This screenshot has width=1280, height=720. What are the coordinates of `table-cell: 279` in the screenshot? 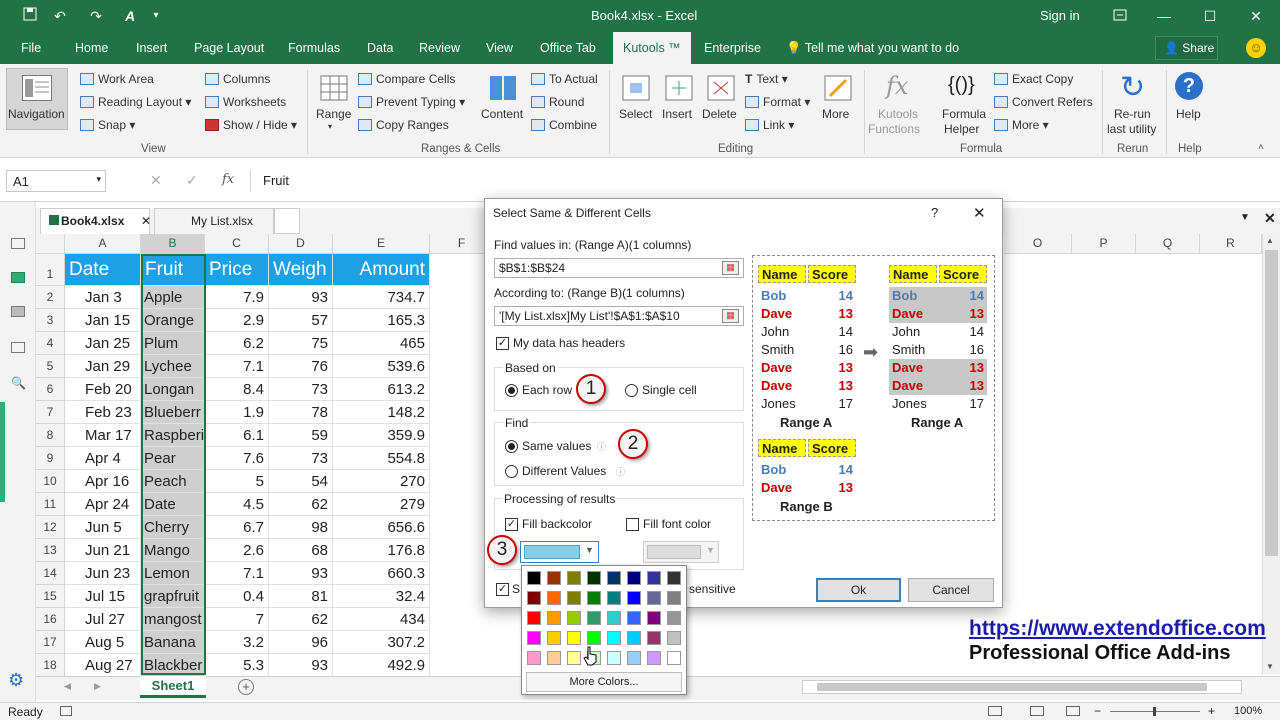 It's located at (381, 504).